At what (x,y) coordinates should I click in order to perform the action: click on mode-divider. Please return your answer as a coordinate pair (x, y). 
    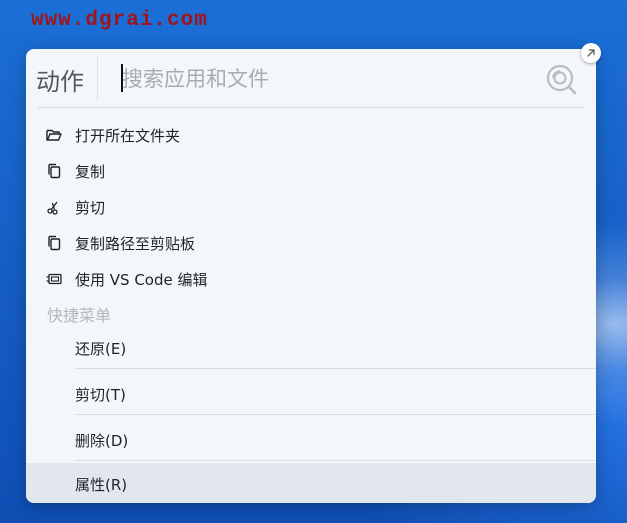
    Looking at the image, I should click on (97, 79).